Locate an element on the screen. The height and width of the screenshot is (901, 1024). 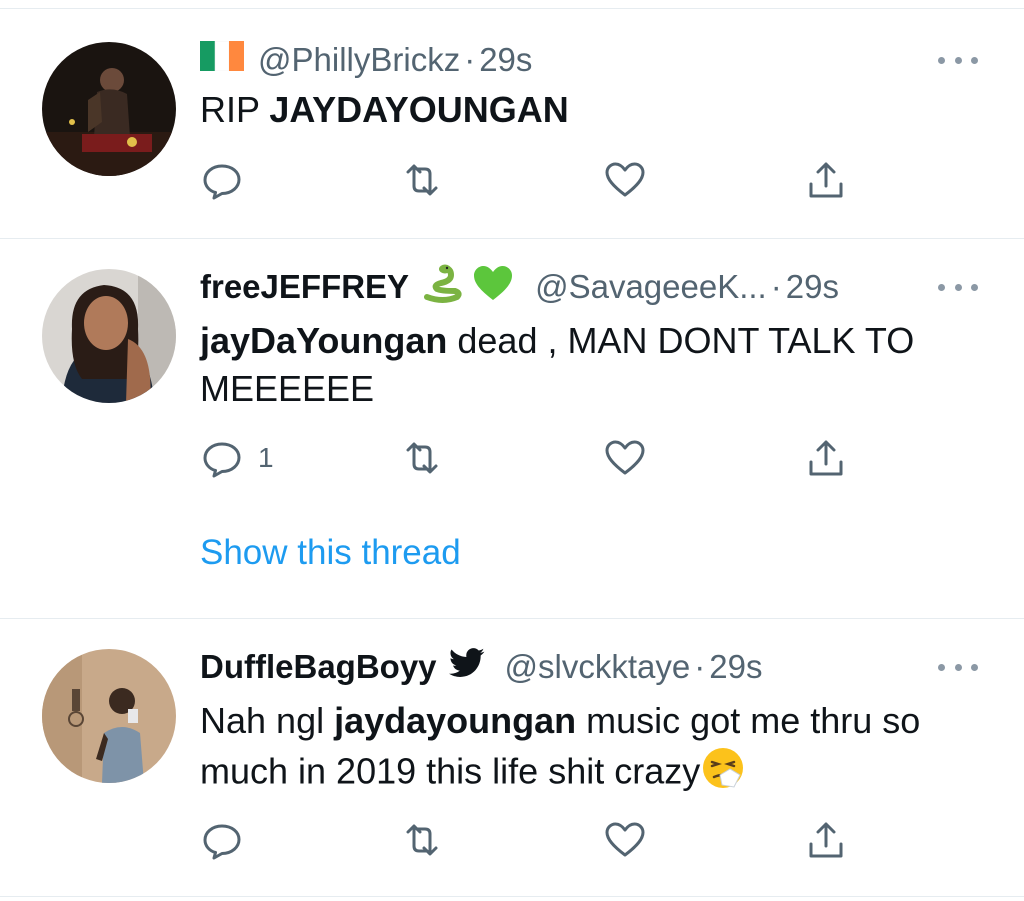
show-thread-link: Show this thread is located at coordinates (330, 553).